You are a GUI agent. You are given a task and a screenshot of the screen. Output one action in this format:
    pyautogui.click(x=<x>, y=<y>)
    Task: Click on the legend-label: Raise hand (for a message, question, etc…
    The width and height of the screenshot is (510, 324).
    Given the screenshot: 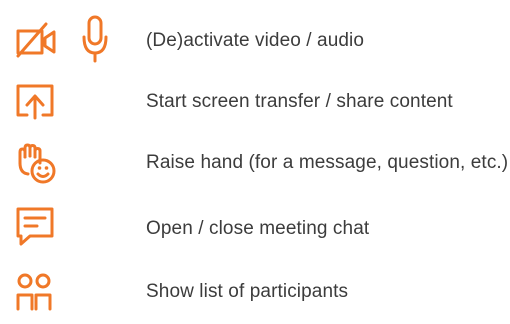 What is the action you would take?
    pyautogui.click(x=327, y=162)
    